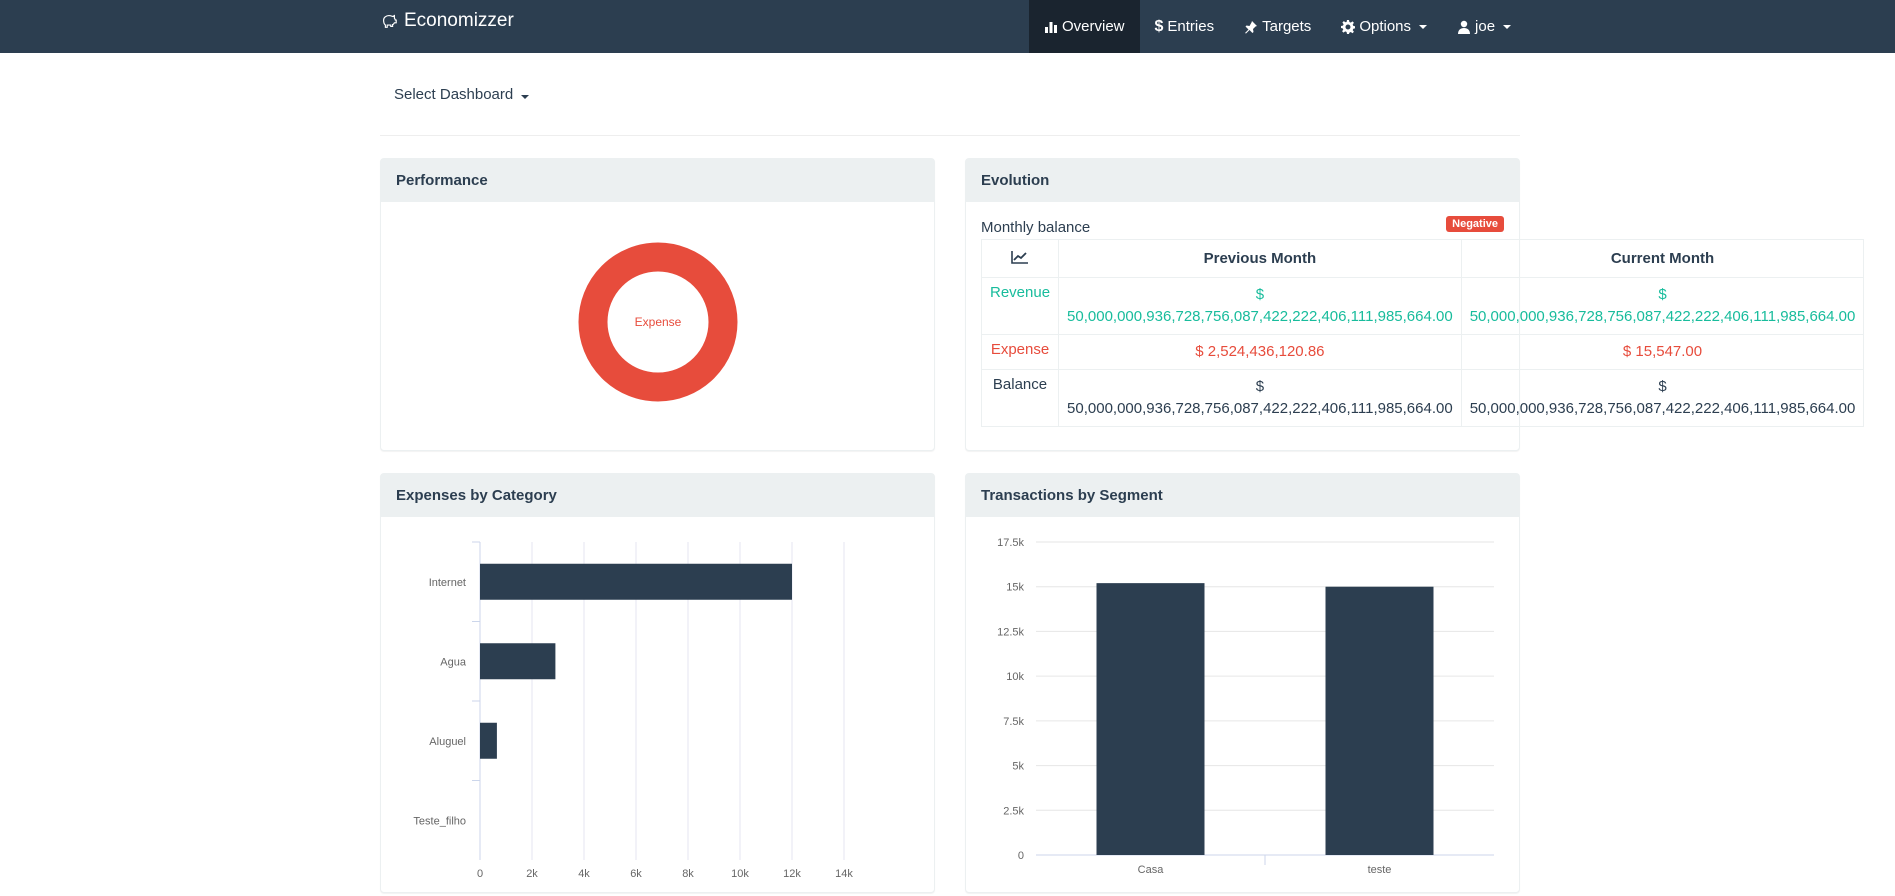 The image size is (1895, 896). What do you see at coordinates (950, 135) in the screenshot?
I see `divider` at bounding box center [950, 135].